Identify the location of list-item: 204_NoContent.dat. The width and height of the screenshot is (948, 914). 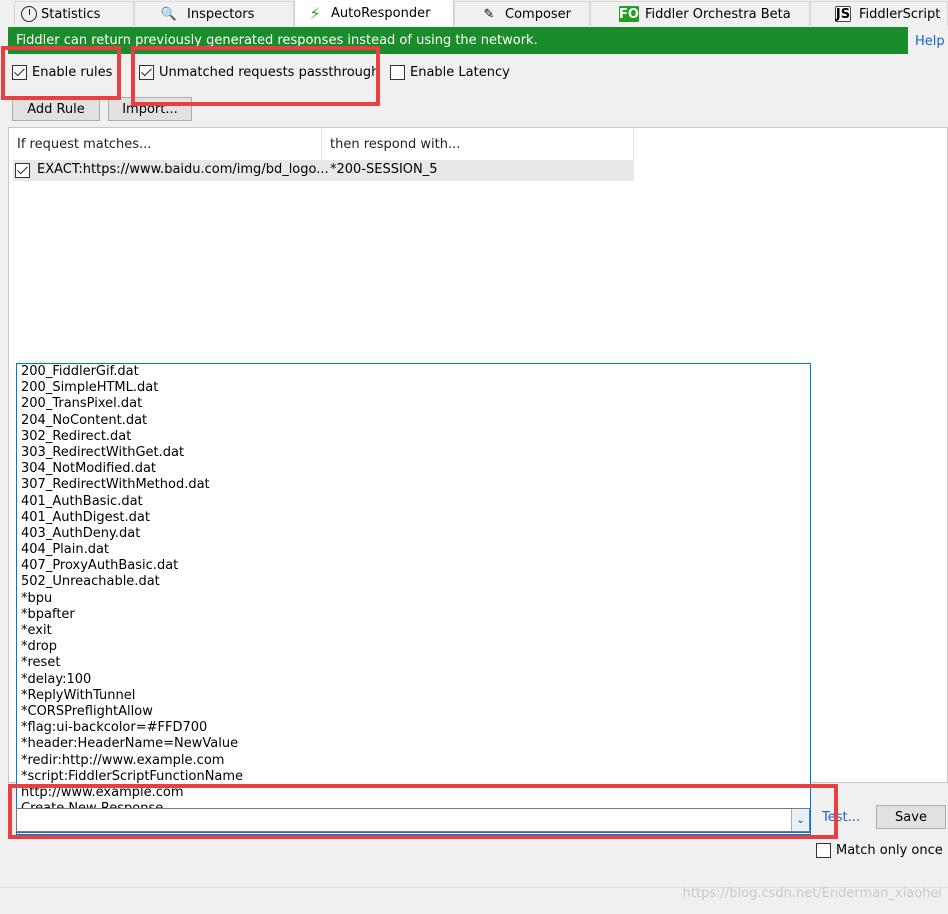
(413, 421).